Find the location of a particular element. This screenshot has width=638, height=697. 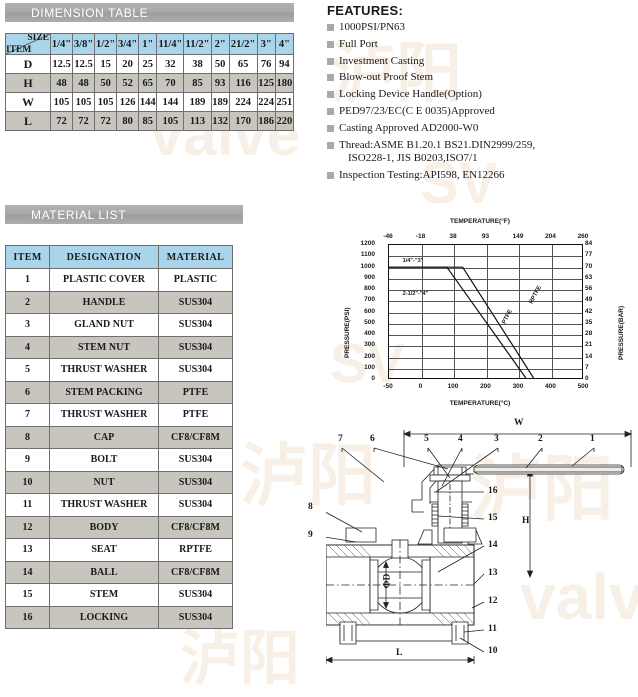

chart-xtick-top: 204 is located at coordinates (550, 236).